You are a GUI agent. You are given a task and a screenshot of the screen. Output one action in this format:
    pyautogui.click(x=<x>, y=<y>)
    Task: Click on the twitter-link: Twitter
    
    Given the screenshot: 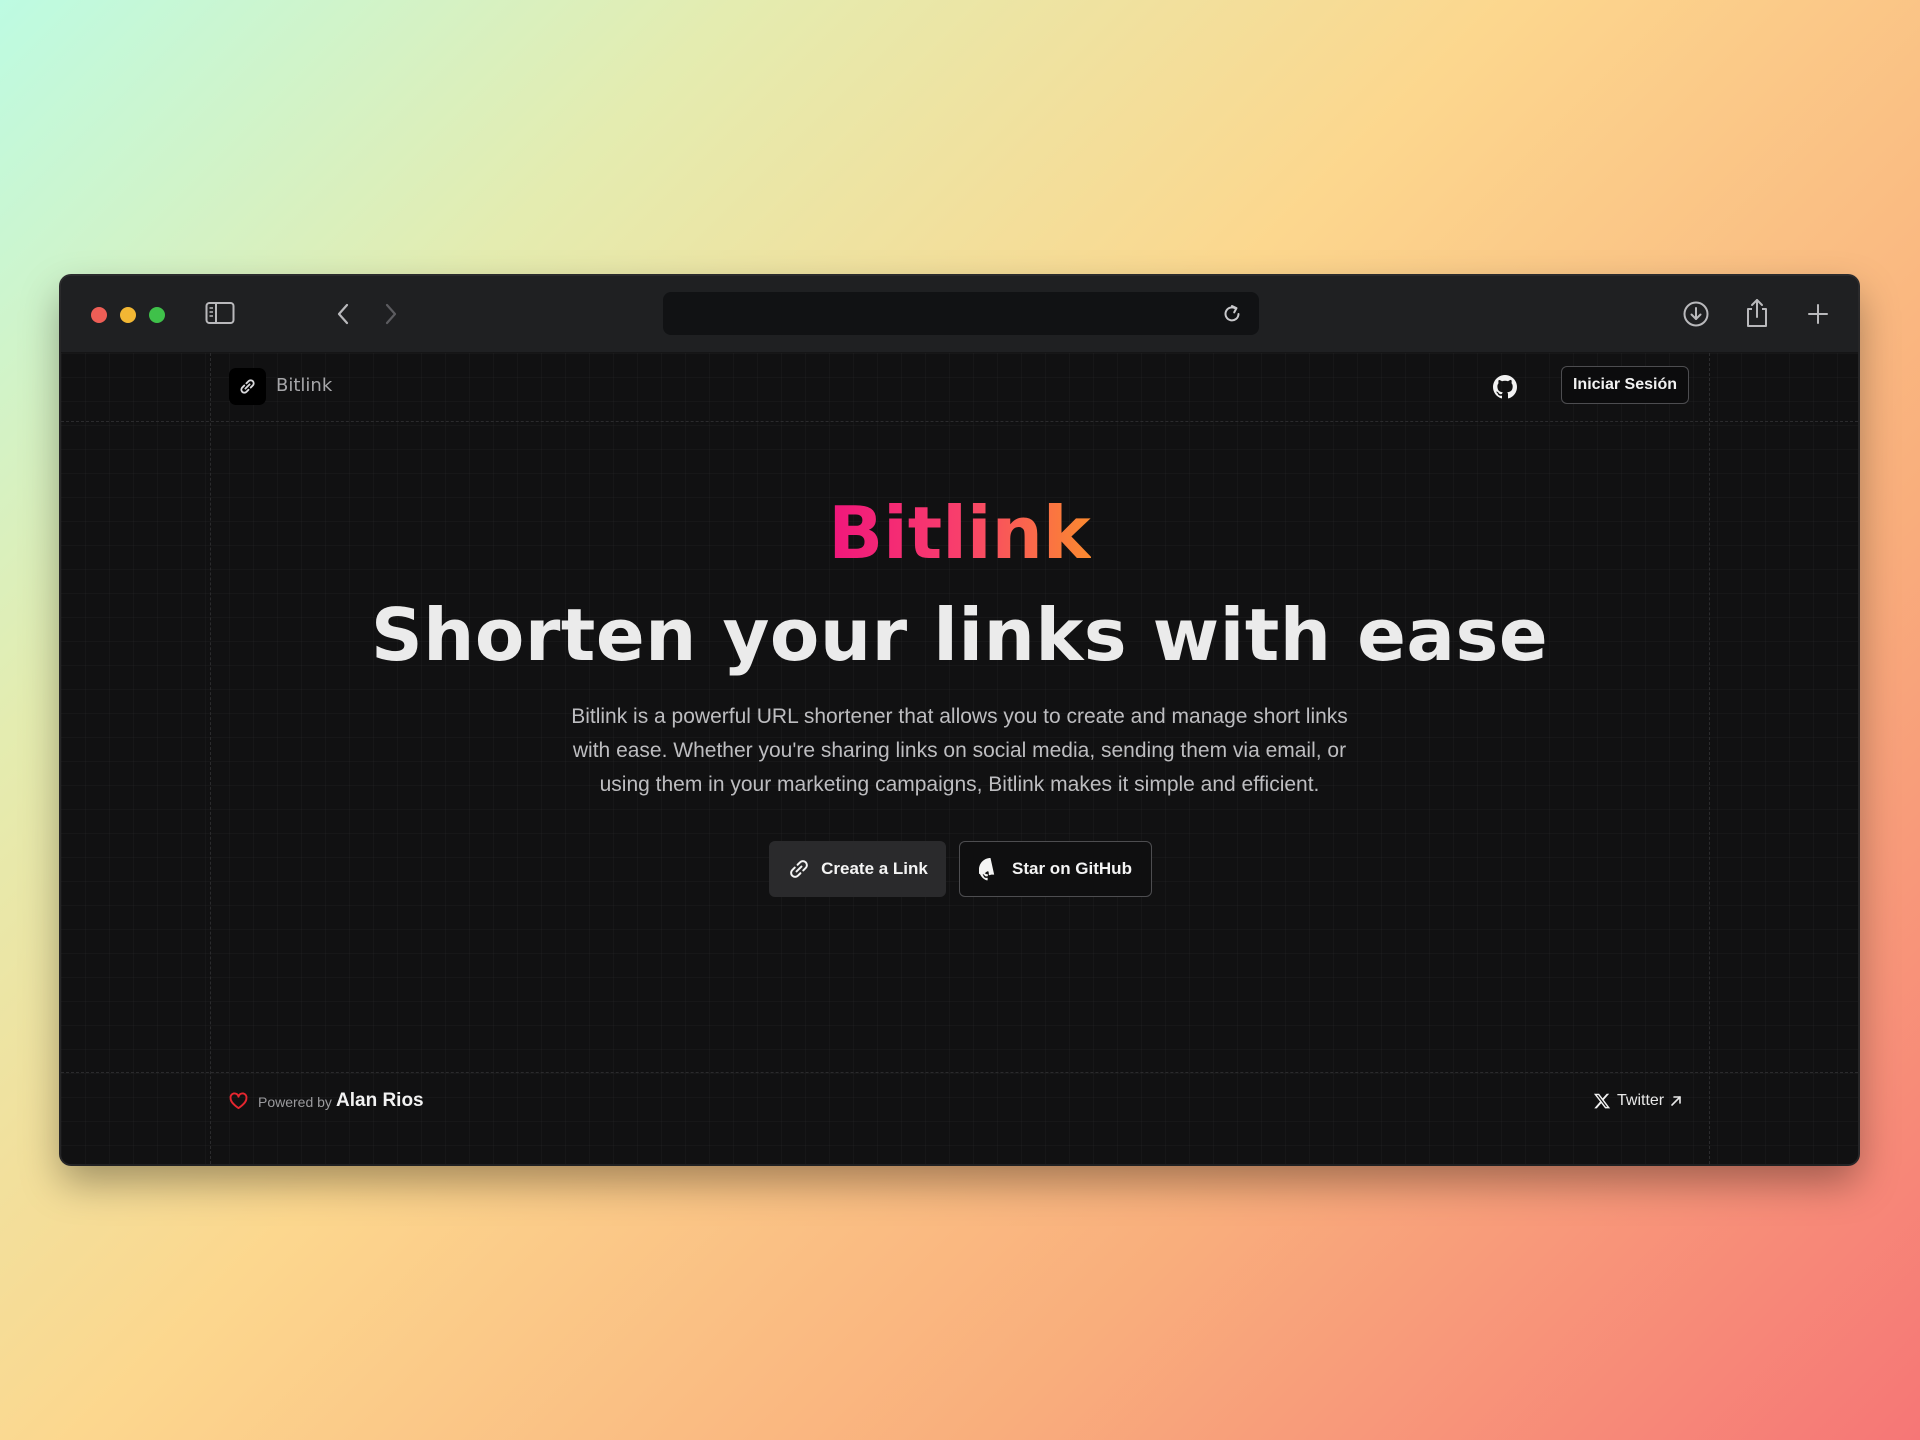 What is the action you would take?
    pyautogui.click(x=1637, y=1101)
    